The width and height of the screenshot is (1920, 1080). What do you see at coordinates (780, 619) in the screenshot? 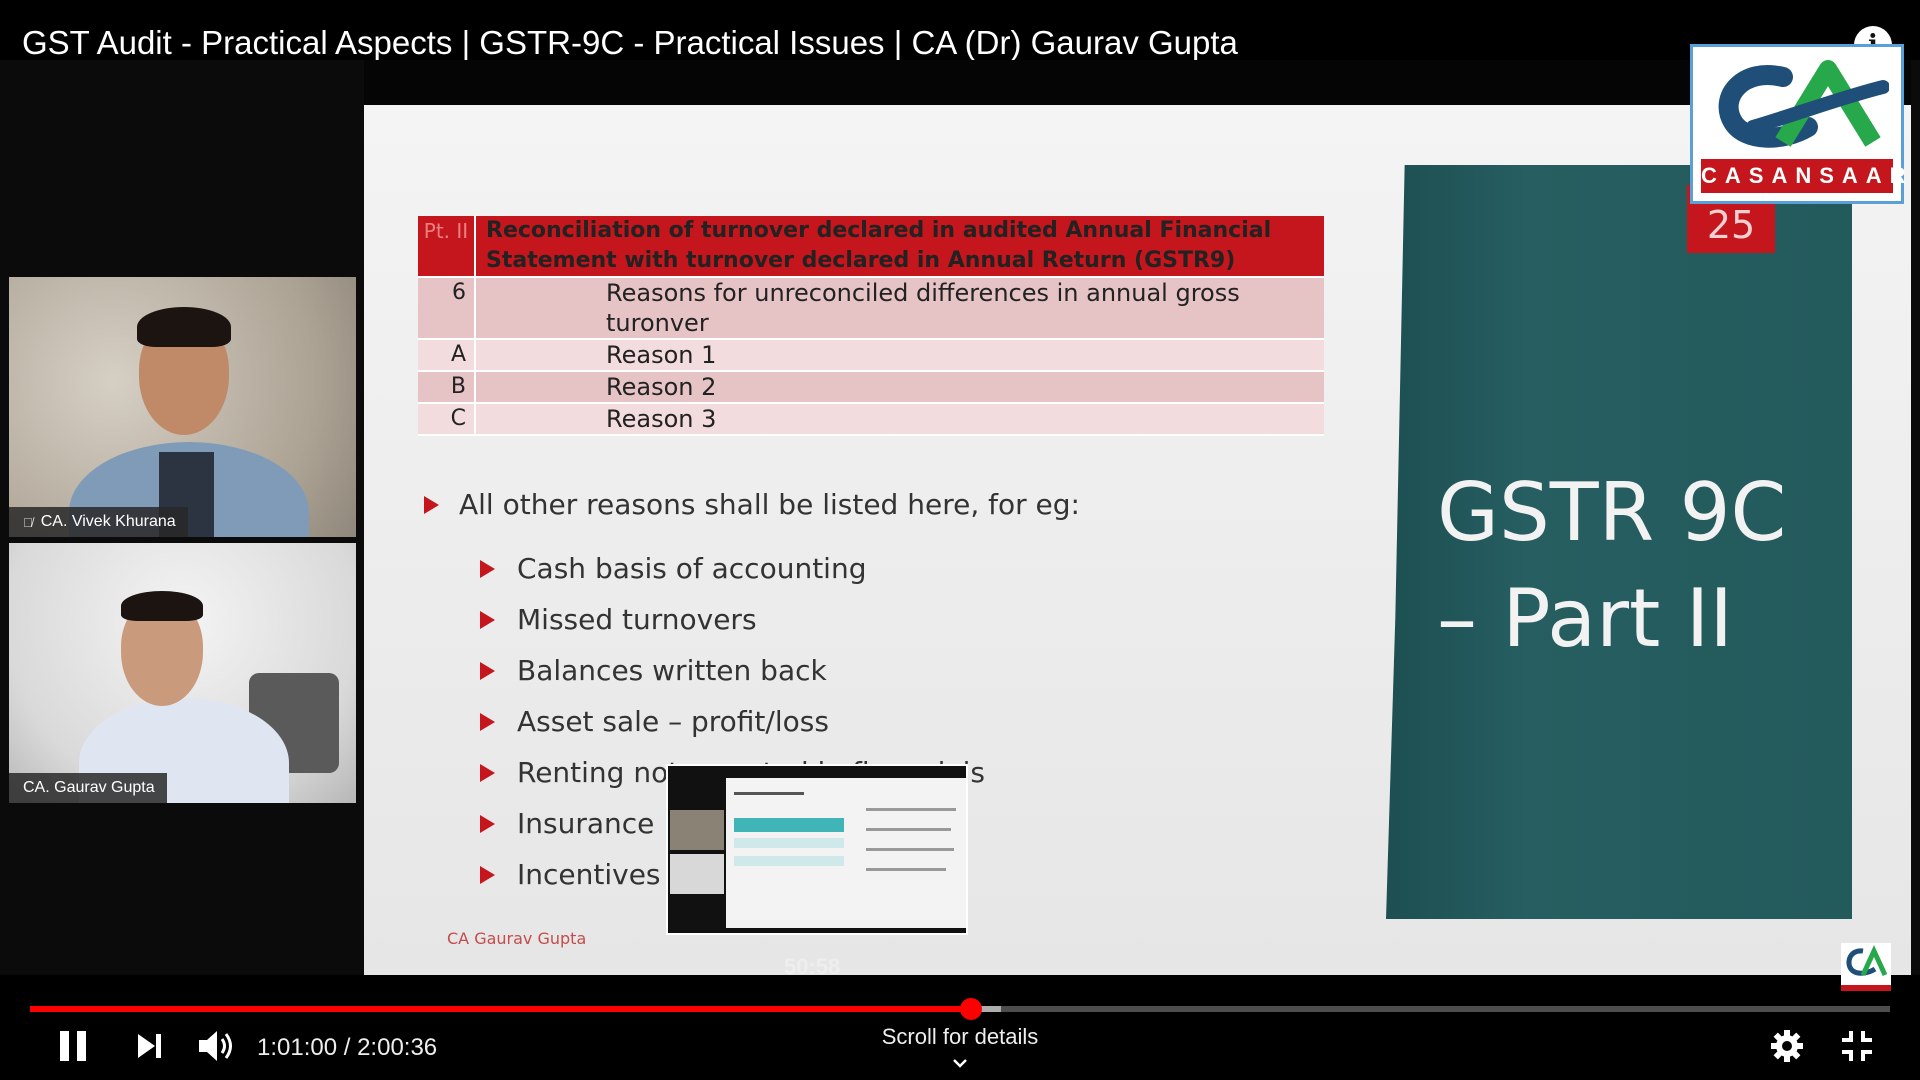
I see `sub-bullet: Missed turnovers` at bounding box center [780, 619].